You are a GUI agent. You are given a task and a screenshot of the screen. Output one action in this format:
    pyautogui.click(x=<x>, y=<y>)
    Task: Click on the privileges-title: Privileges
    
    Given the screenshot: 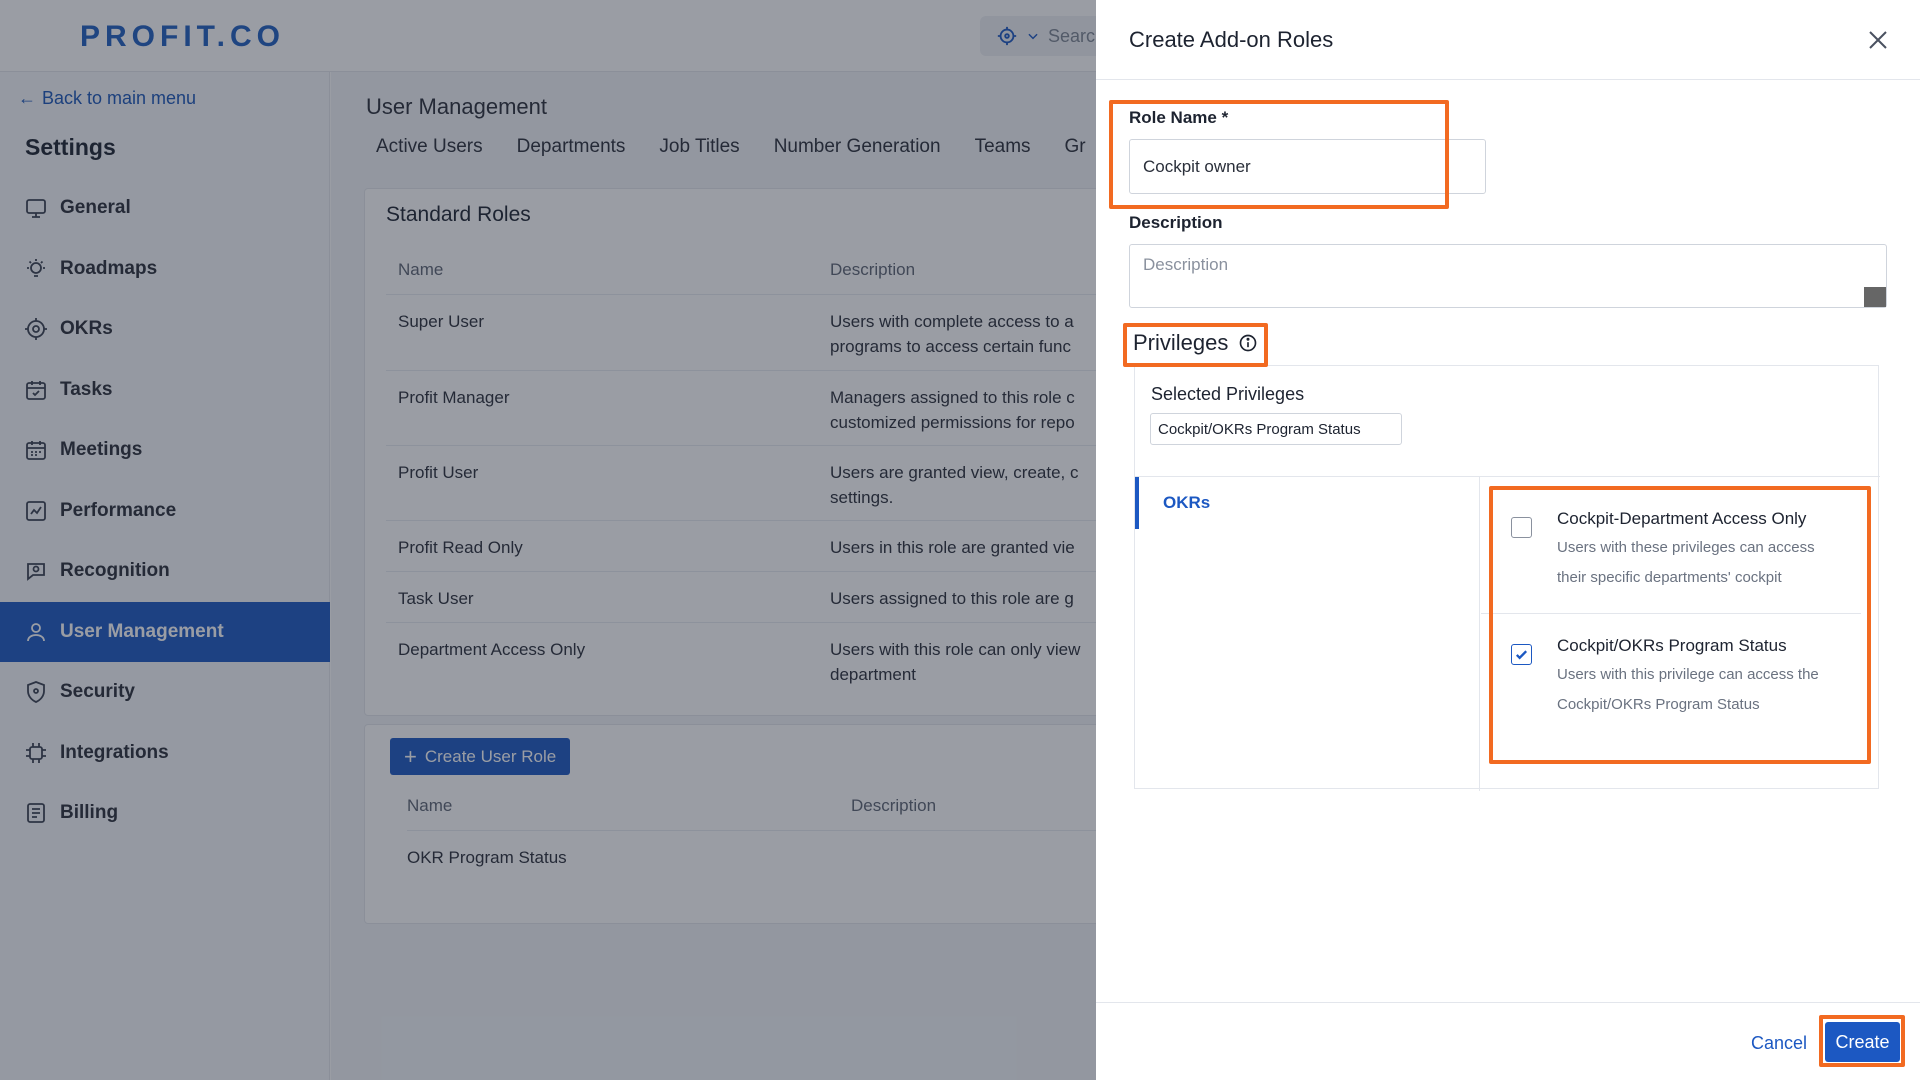 What is the action you would take?
    pyautogui.click(x=1181, y=342)
    